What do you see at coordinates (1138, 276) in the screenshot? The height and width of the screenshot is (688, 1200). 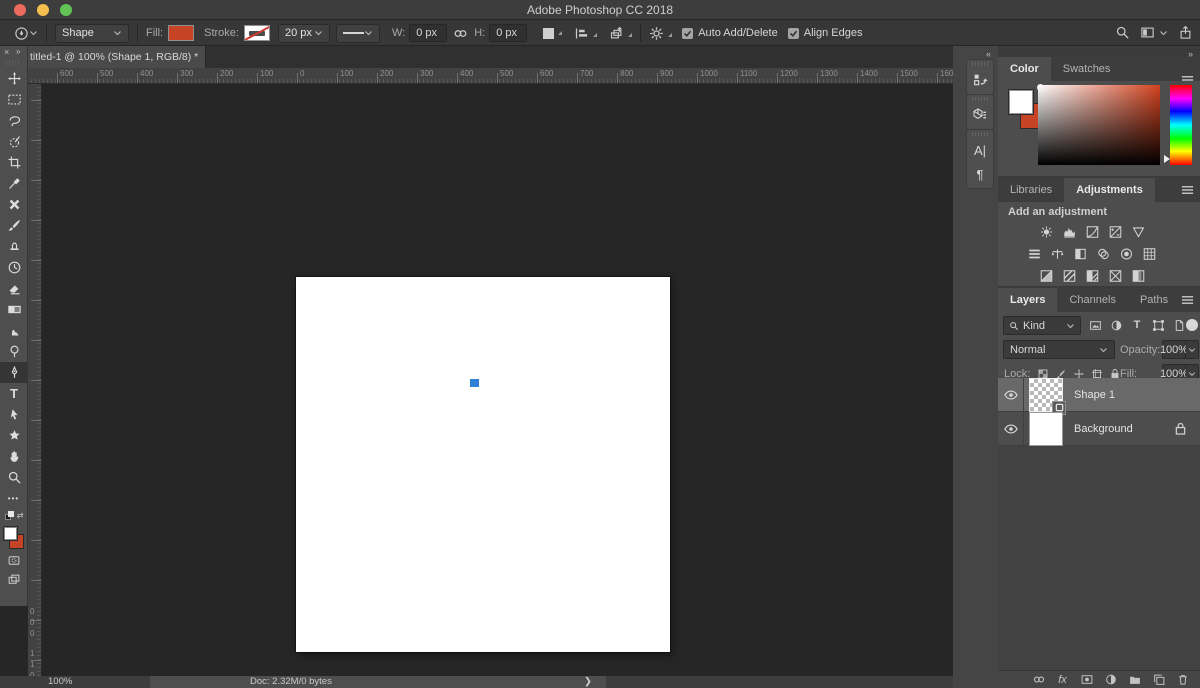 I see `gradient-map-adjustment-icon` at bounding box center [1138, 276].